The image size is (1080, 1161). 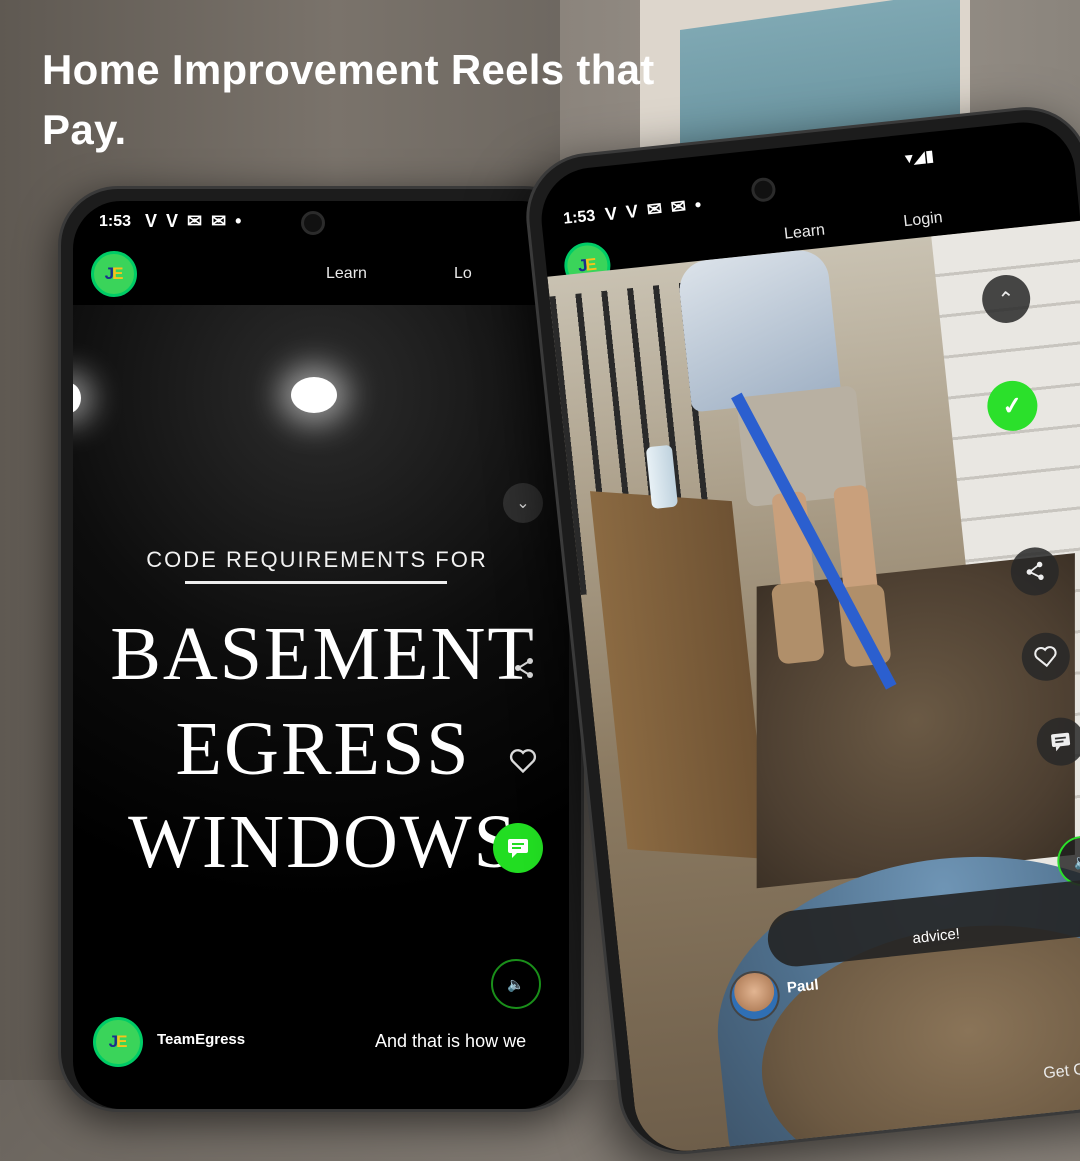 I want to click on user-avatar-logo-icon: JE, so click(x=118, y=1042).